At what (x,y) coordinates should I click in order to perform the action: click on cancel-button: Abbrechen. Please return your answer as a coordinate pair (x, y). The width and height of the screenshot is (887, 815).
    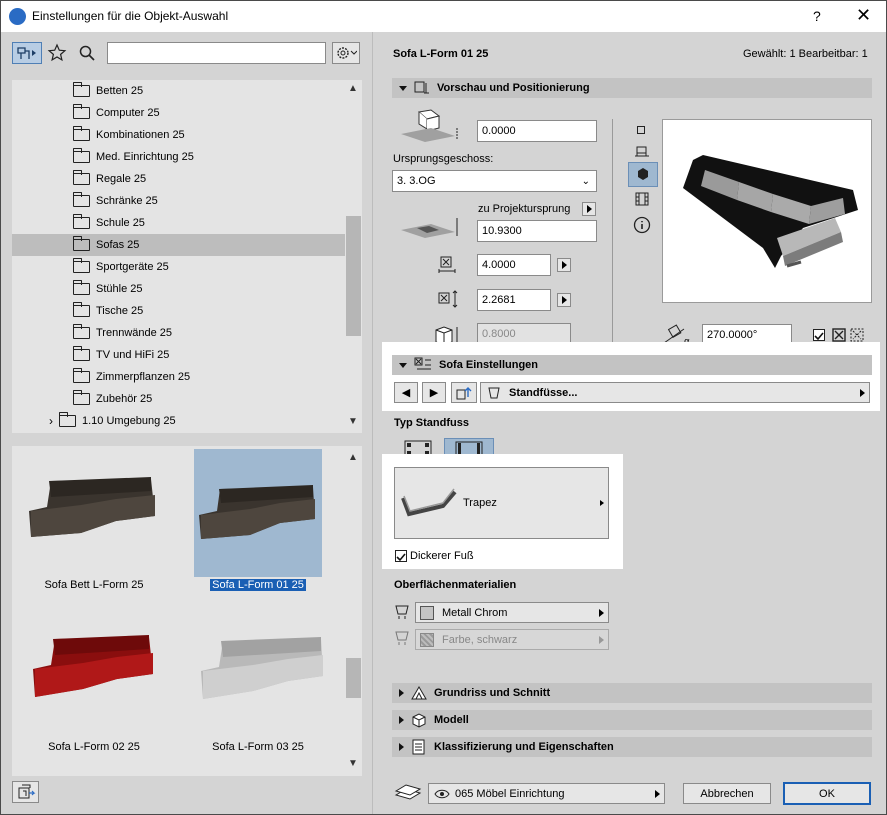
    Looking at the image, I should click on (727, 793).